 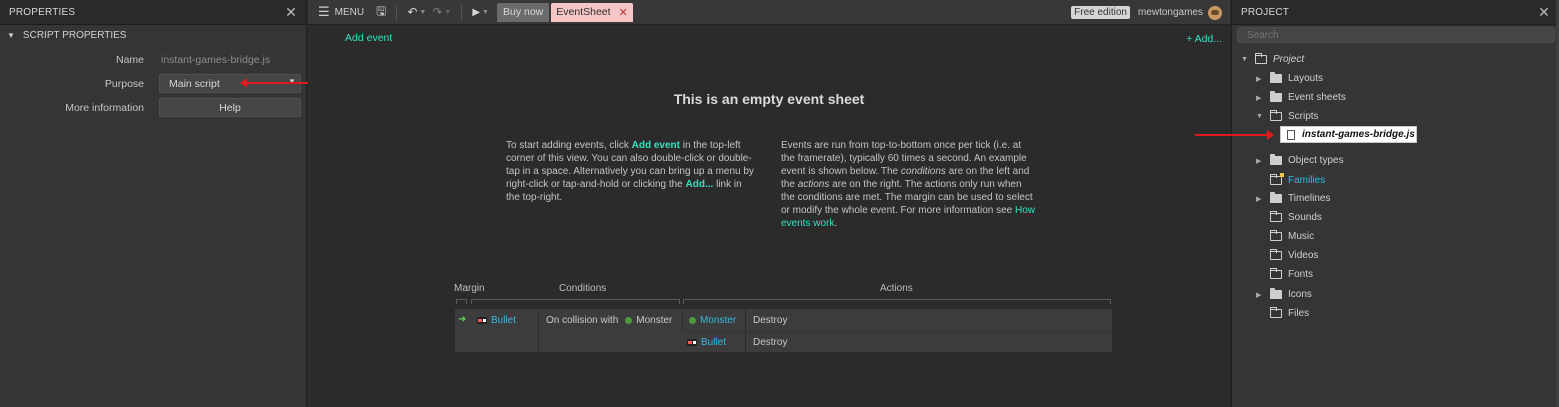 I want to click on collapse-triangle-icon: ▼, so click(x=11, y=35).